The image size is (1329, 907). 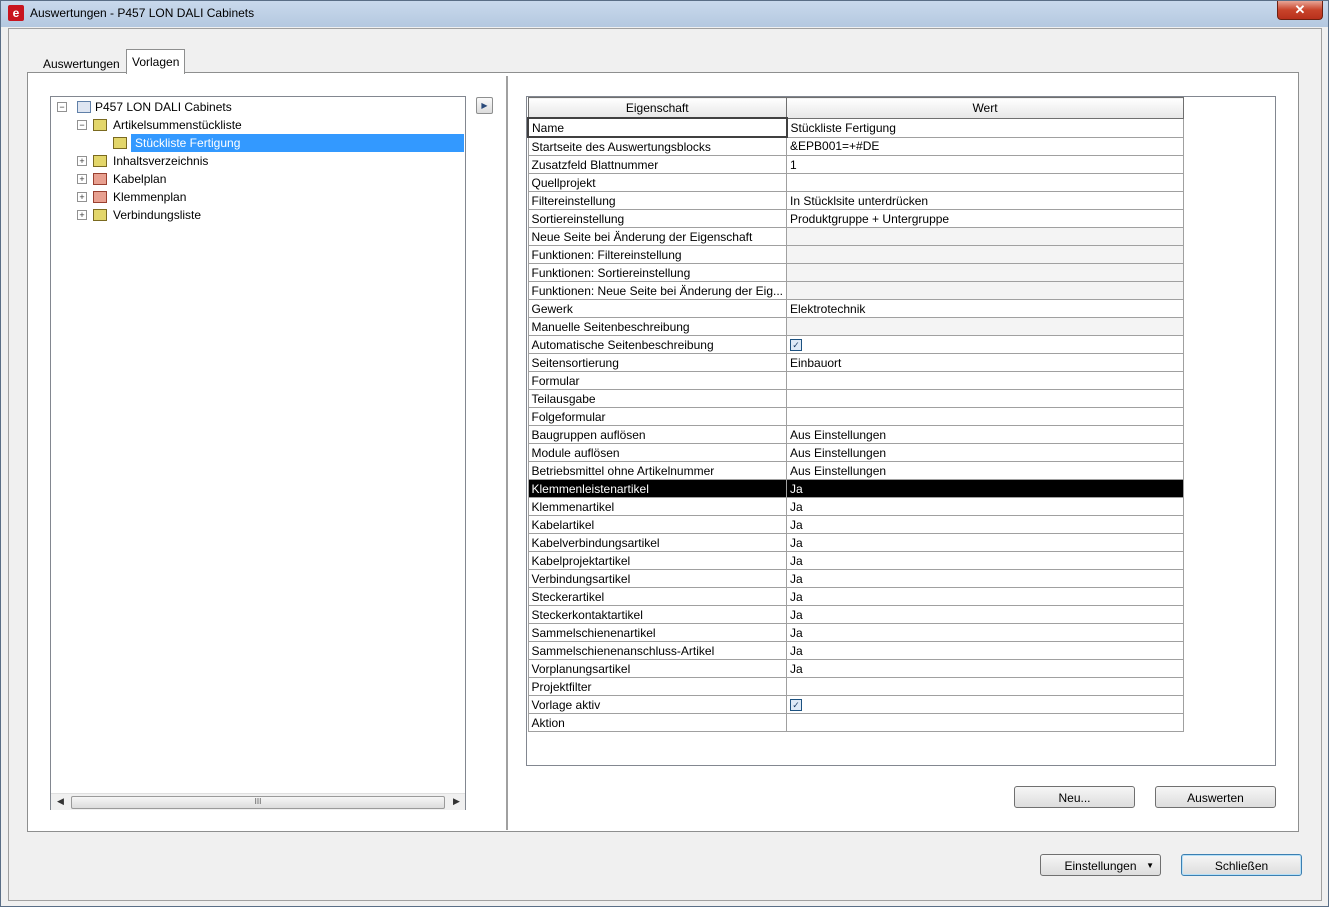 I want to click on property-row: Quellprojekt, so click(x=855, y=182).